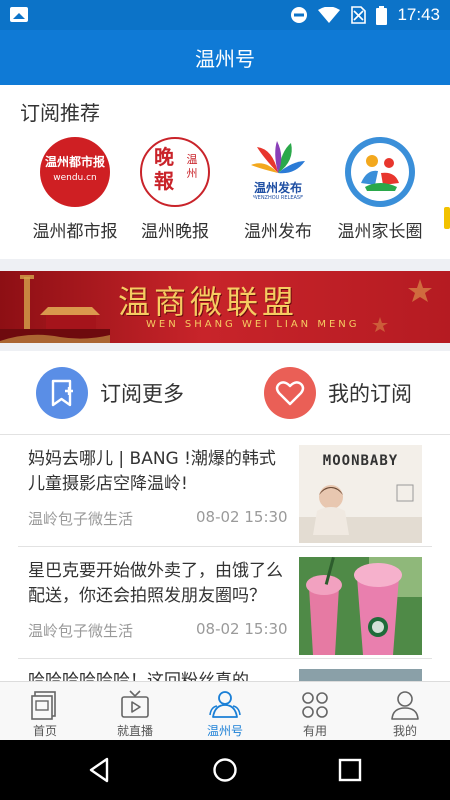  I want to click on leaf-icon, so click(278, 157).